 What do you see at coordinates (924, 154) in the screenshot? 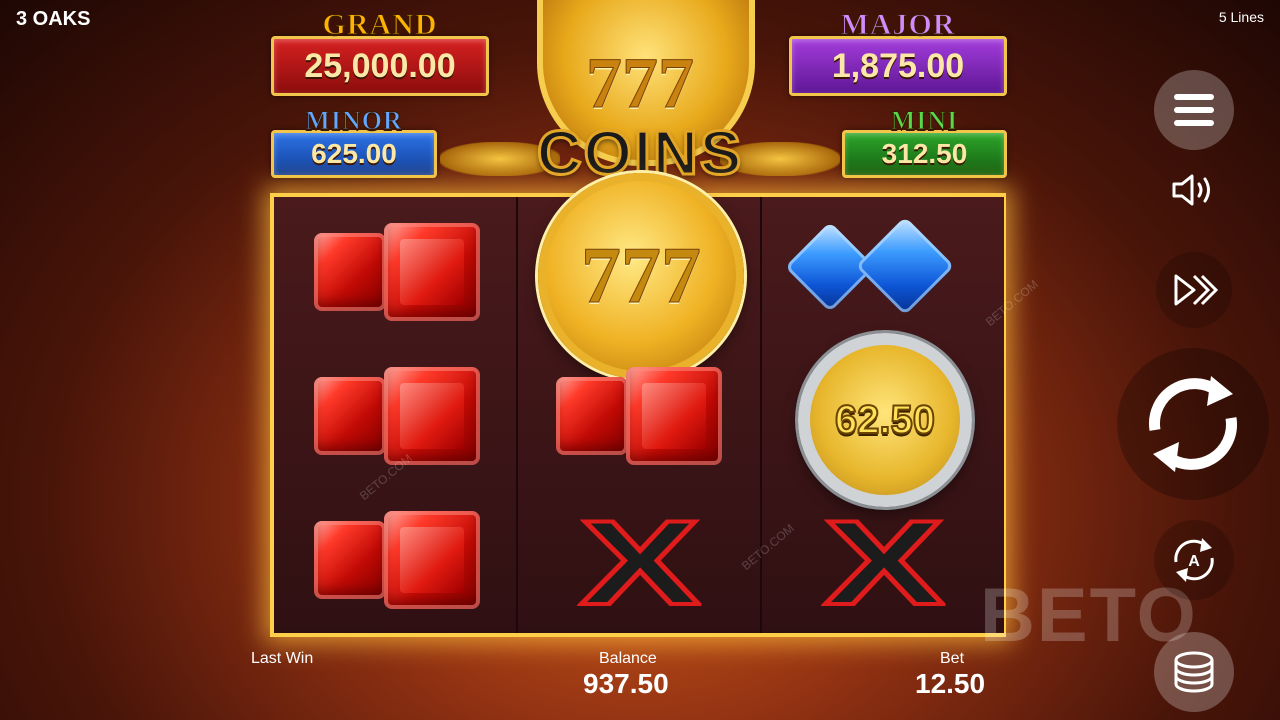
I see `jackpot-mini-value: 312.50` at bounding box center [924, 154].